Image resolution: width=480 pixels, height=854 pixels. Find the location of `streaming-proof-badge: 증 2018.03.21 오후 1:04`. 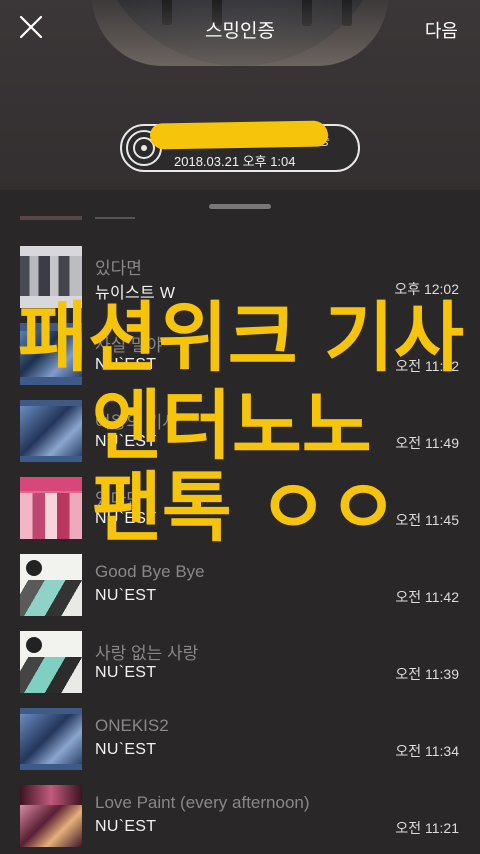

streaming-proof-badge: 증 2018.03.21 오후 1:04 is located at coordinates (240, 146).